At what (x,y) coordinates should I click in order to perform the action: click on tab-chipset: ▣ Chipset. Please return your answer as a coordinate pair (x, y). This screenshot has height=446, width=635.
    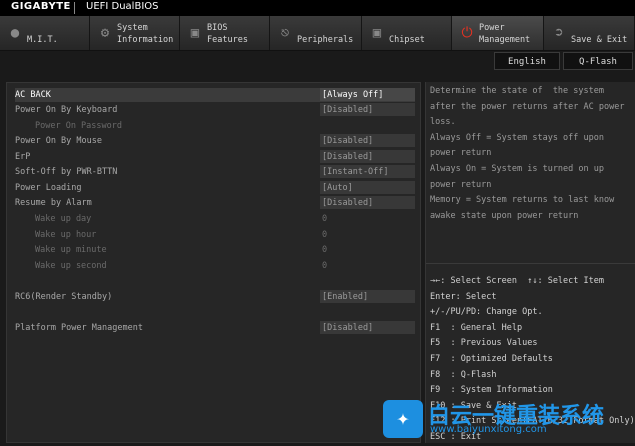
    Looking at the image, I should click on (407, 33).